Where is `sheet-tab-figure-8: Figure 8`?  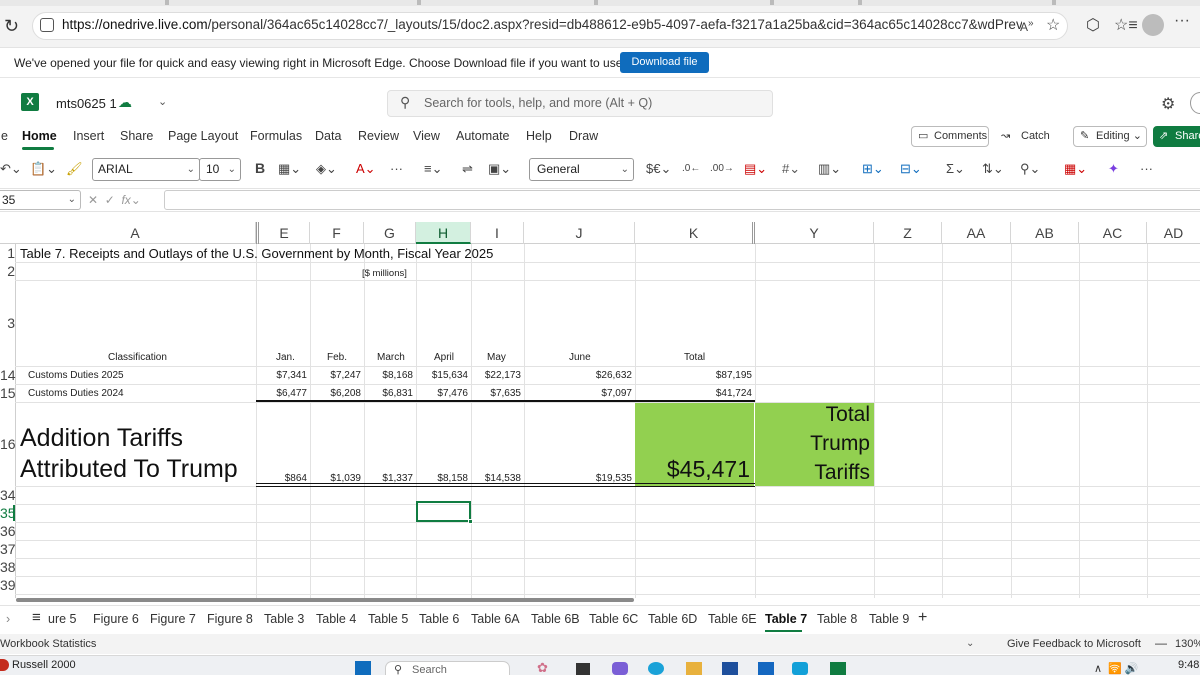 sheet-tab-figure-8: Figure 8 is located at coordinates (230, 619).